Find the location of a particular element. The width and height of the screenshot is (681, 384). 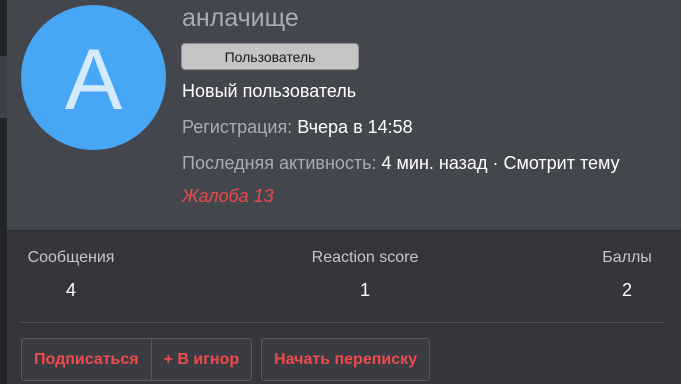

stat-reaction-score-label: Reaction score is located at coordinates (365, 257).